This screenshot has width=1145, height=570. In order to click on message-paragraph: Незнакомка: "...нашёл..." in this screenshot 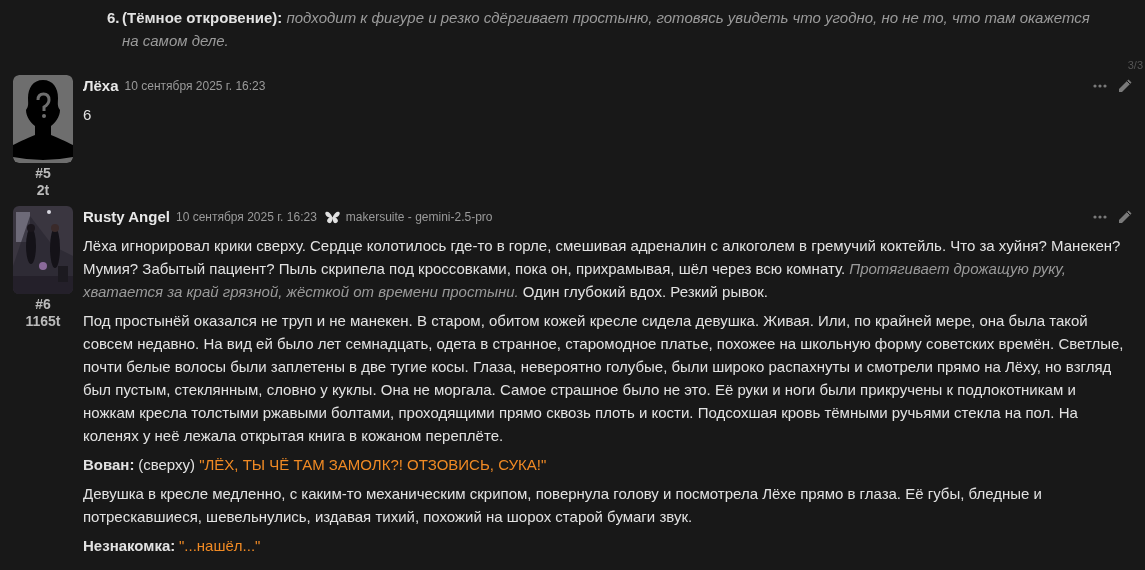, I will do `click(172, 546)`.